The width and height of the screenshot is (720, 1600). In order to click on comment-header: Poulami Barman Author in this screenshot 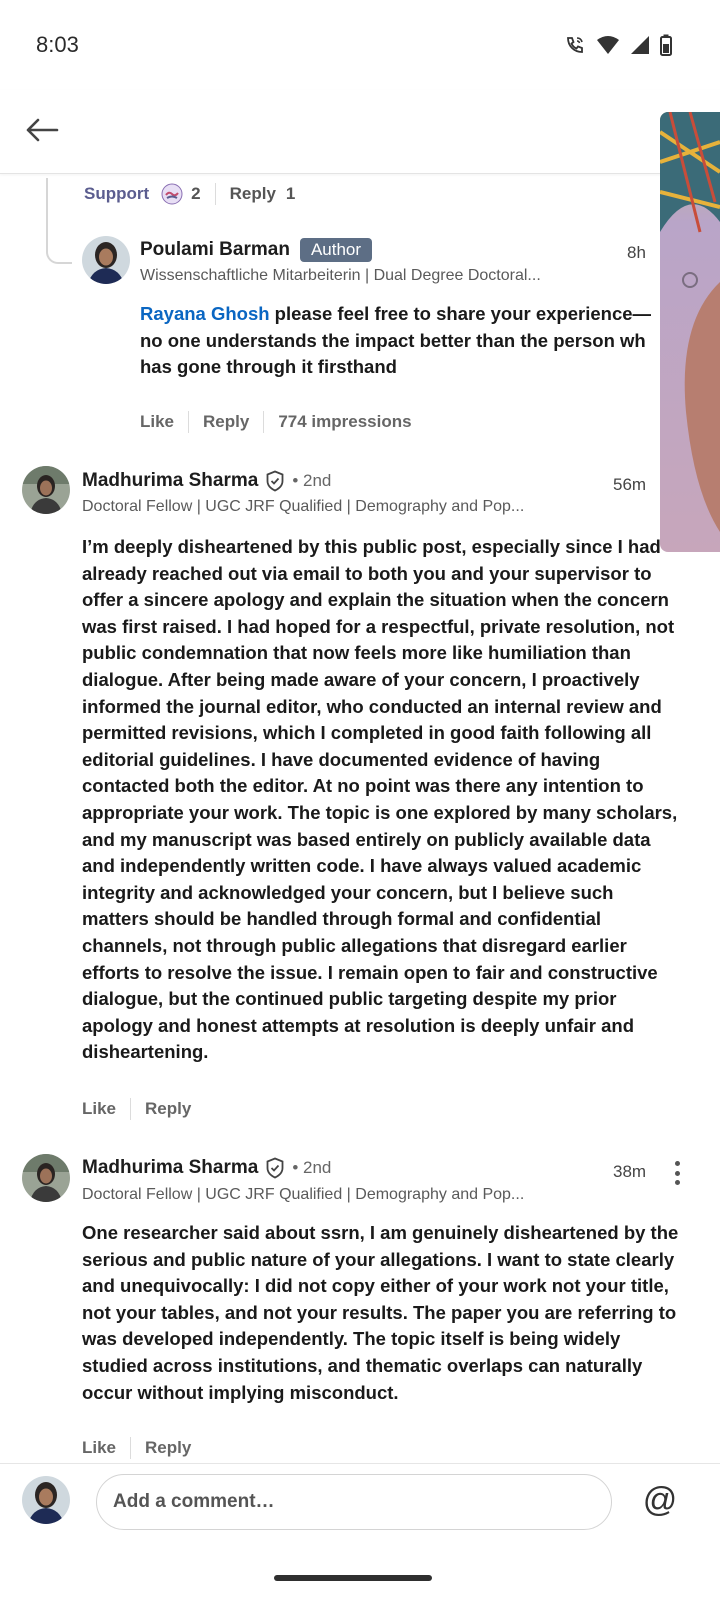, I will do `click(256, 250)`.